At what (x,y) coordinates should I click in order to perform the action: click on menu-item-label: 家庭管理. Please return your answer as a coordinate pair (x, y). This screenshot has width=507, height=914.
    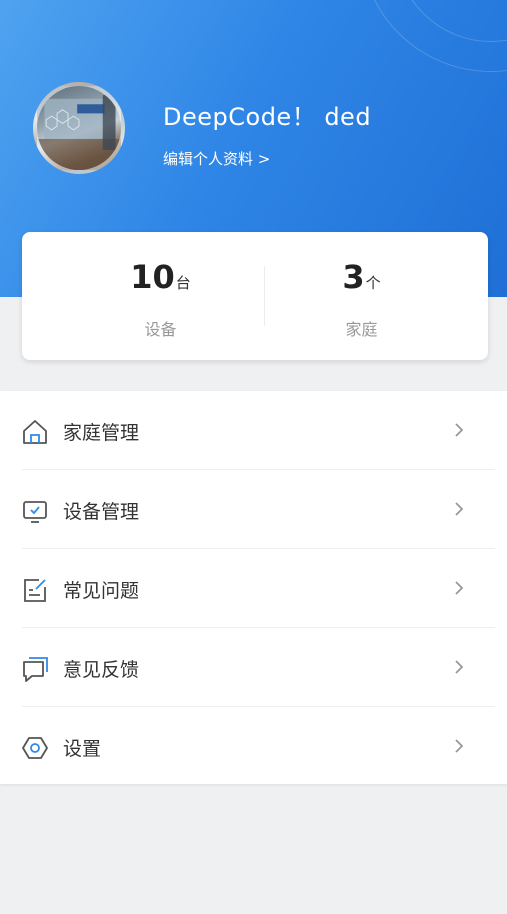
    Looking at the image, I should click on (101, 433).